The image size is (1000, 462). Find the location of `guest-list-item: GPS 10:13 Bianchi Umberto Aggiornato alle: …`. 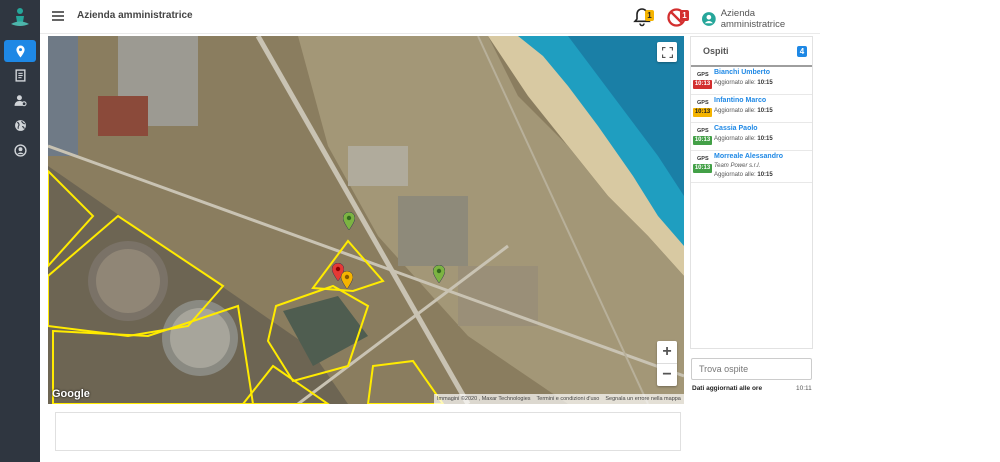

guest-list-item: GPS 10:13 Bianchi Umberto Aggiornato alle: … is located at coordinates (751, 81).